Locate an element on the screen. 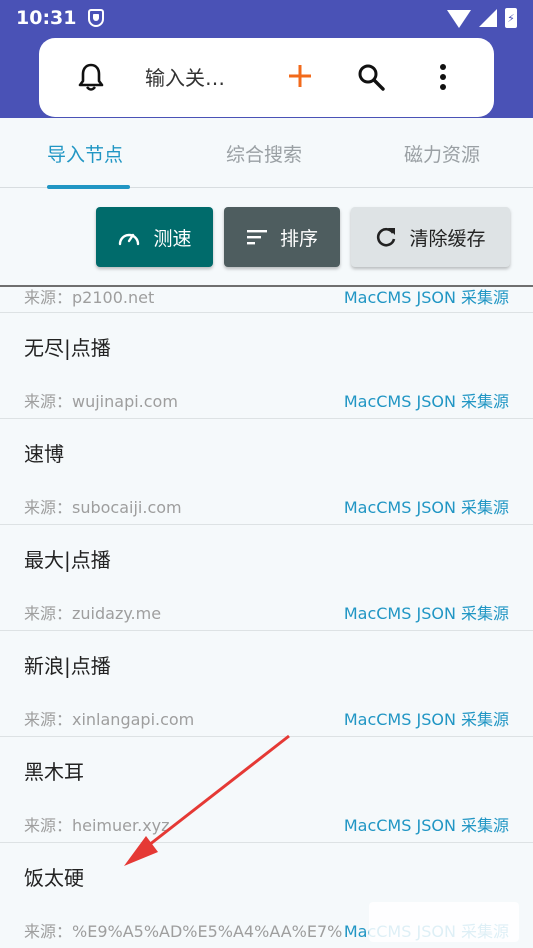 The height and width of the screenshot is (948, 533). watermark-logo is located at coordinates (444, 922).